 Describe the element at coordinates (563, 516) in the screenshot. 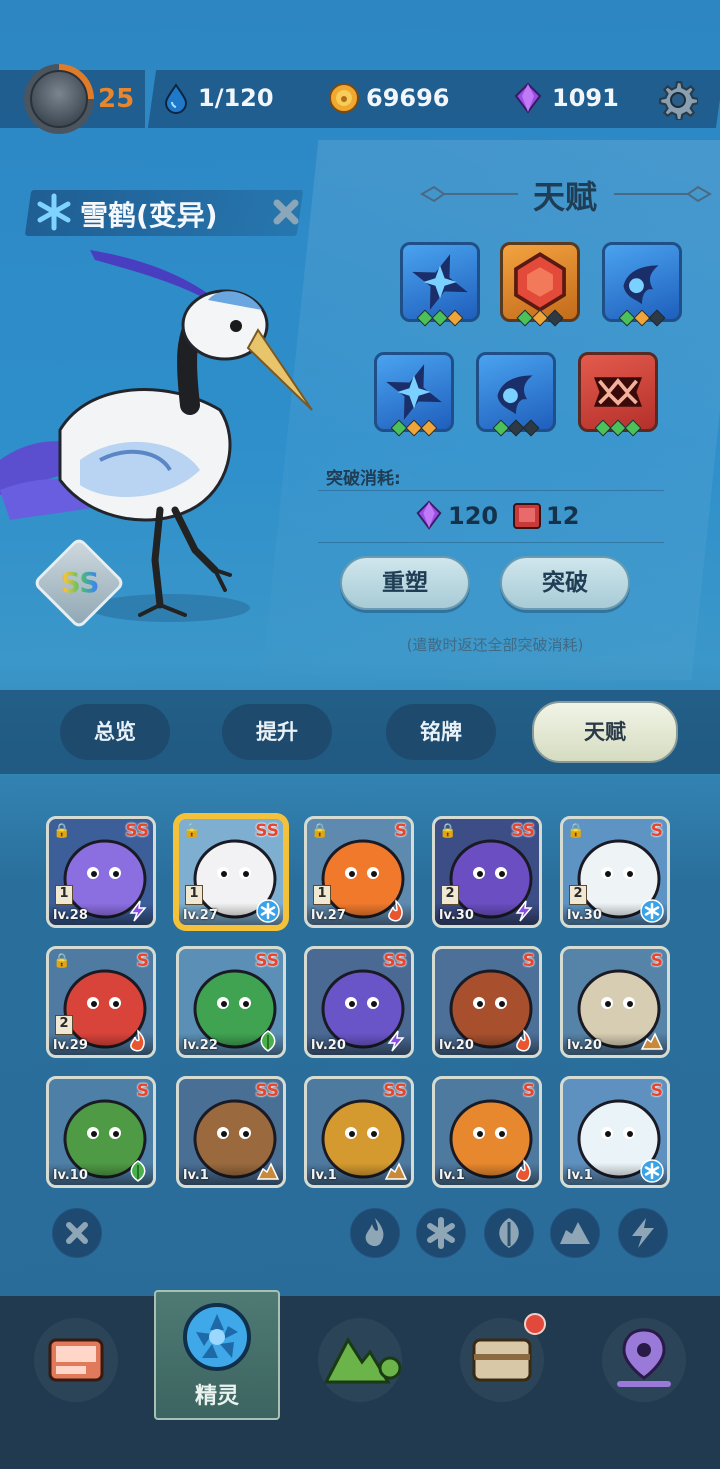

I see `cost-books-value: 12` at that location.